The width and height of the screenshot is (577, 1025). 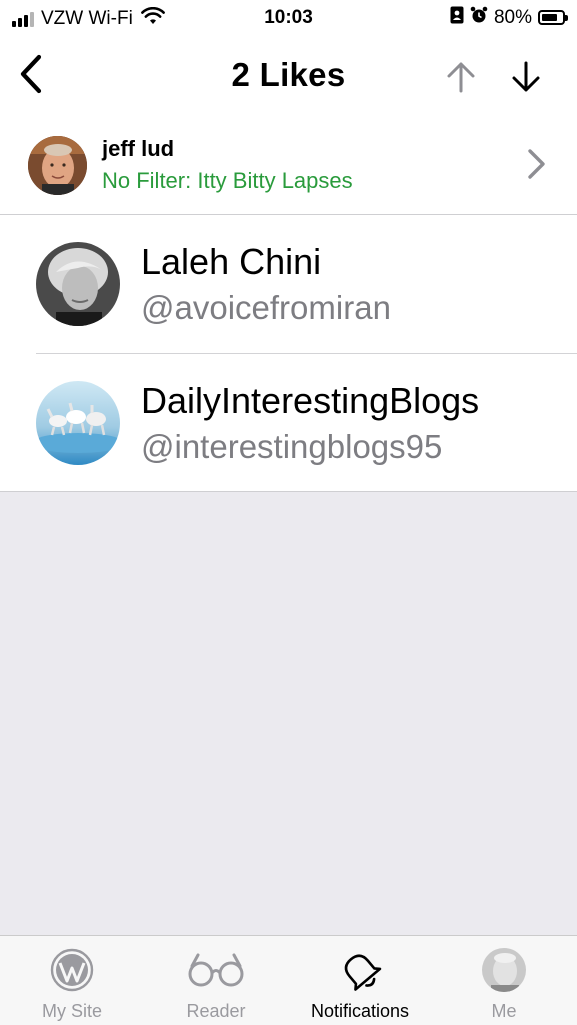 I want to click on post-header: jeff lud No Filter: Itty Bitty Lapses, so click(x=288, y=167).